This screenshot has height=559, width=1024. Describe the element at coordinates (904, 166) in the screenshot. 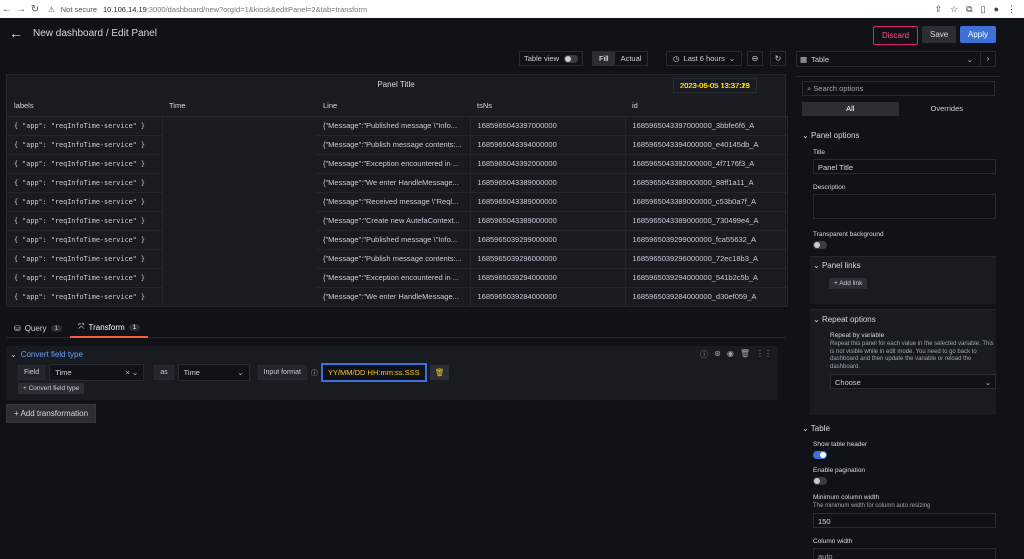

I see `title-input: Panel Title` at that location.